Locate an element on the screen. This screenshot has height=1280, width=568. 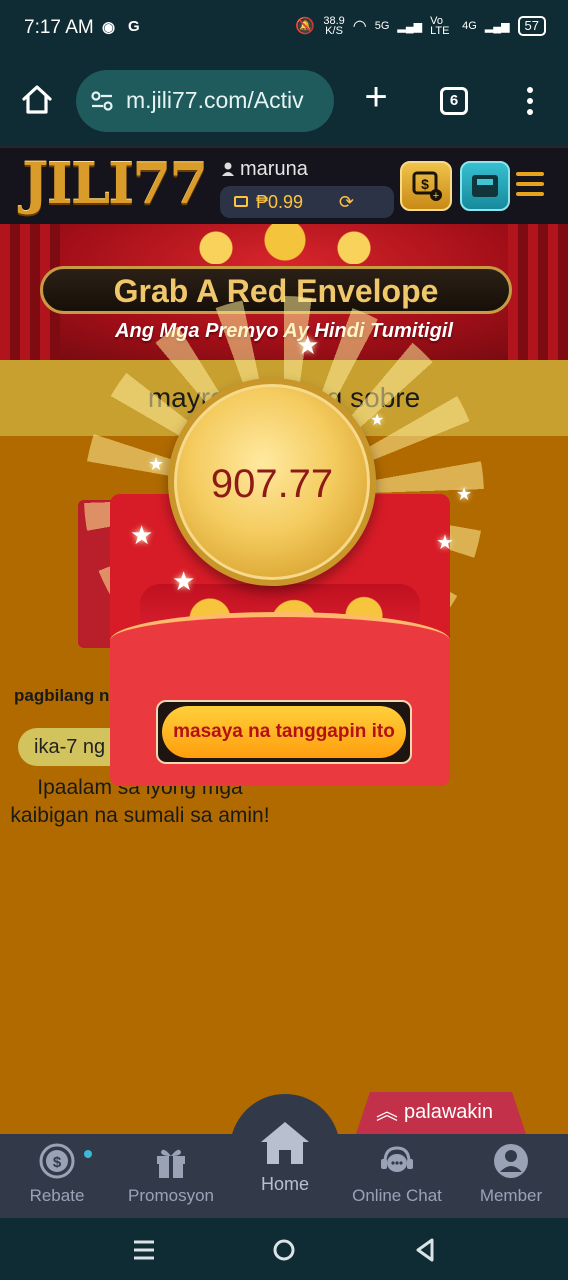
nav-member-label: Member is located at coordinates (511, 1195).